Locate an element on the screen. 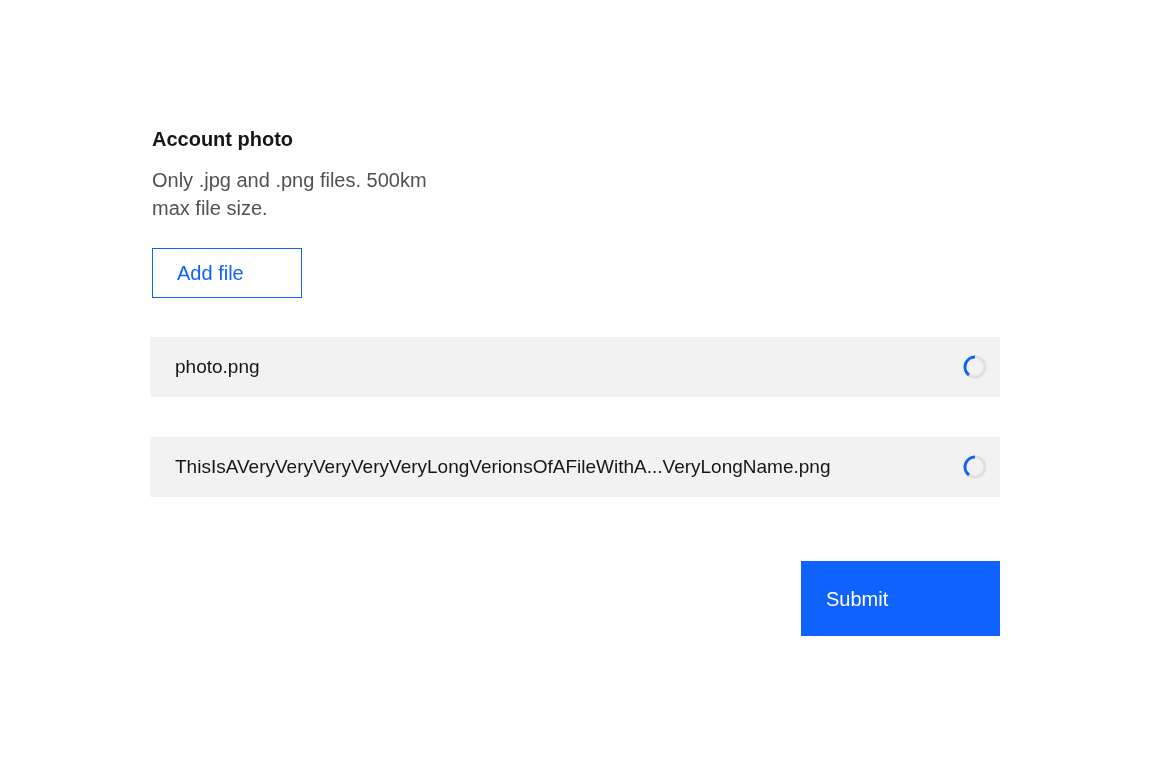  field-label: Account photo is located at coordinates (223, 139).